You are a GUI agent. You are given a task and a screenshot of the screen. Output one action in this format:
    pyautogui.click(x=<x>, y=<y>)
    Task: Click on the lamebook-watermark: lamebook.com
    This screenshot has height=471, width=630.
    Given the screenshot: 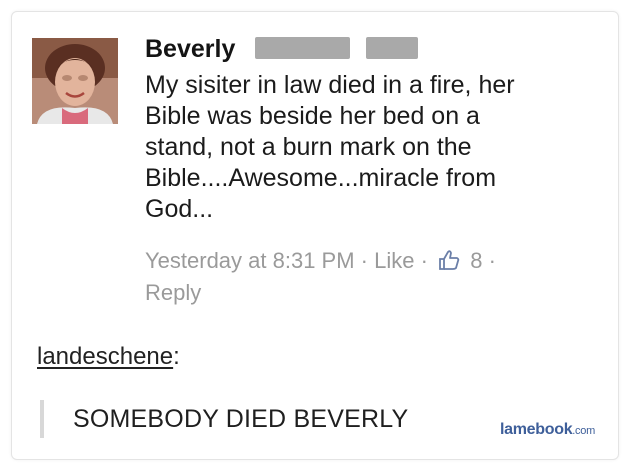 What is the action you would take?
    pyautogui.click(x=547, y=430)
    